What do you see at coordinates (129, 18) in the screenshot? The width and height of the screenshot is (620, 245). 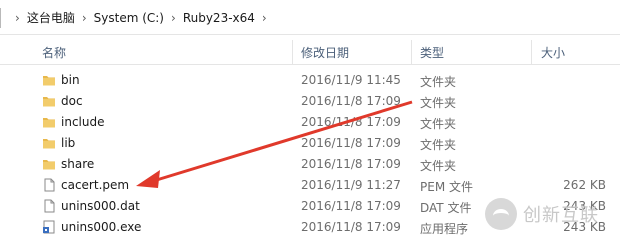 I see `breadcrumb-system-c: System (C:)` at bounding box center [129, 18].